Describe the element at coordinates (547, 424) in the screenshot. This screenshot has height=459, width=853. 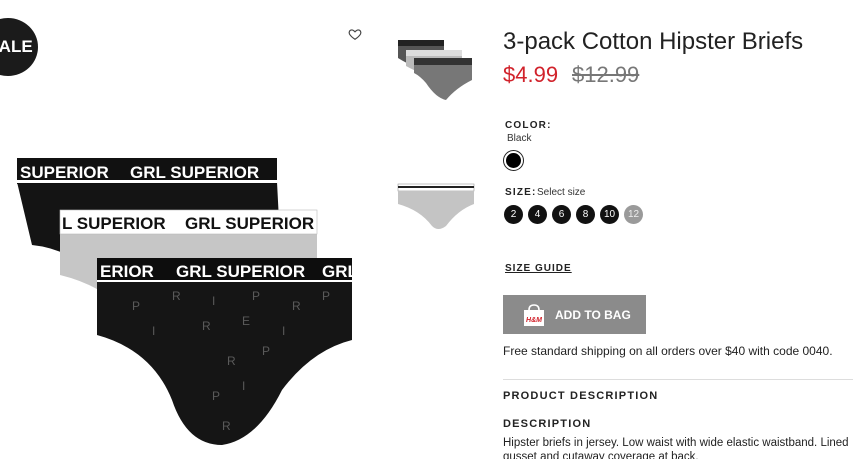
I see `description-heading: DESCRIPTION` at that location.